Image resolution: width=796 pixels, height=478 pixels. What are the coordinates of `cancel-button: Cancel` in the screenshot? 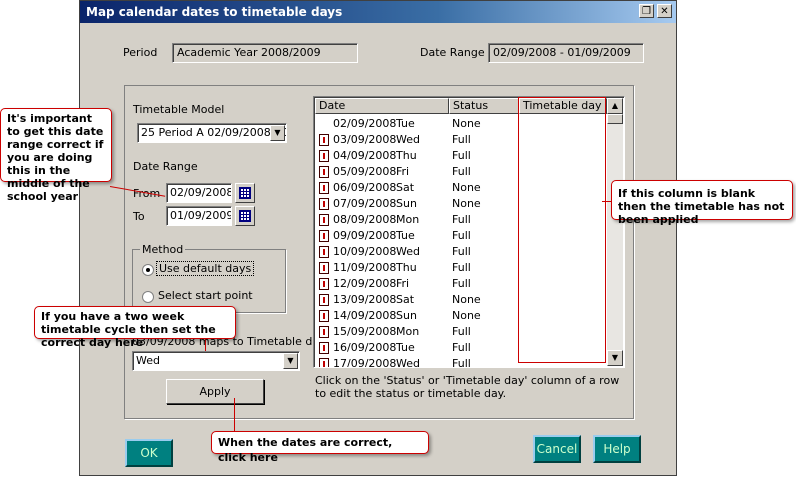 It's located at (557, 449).